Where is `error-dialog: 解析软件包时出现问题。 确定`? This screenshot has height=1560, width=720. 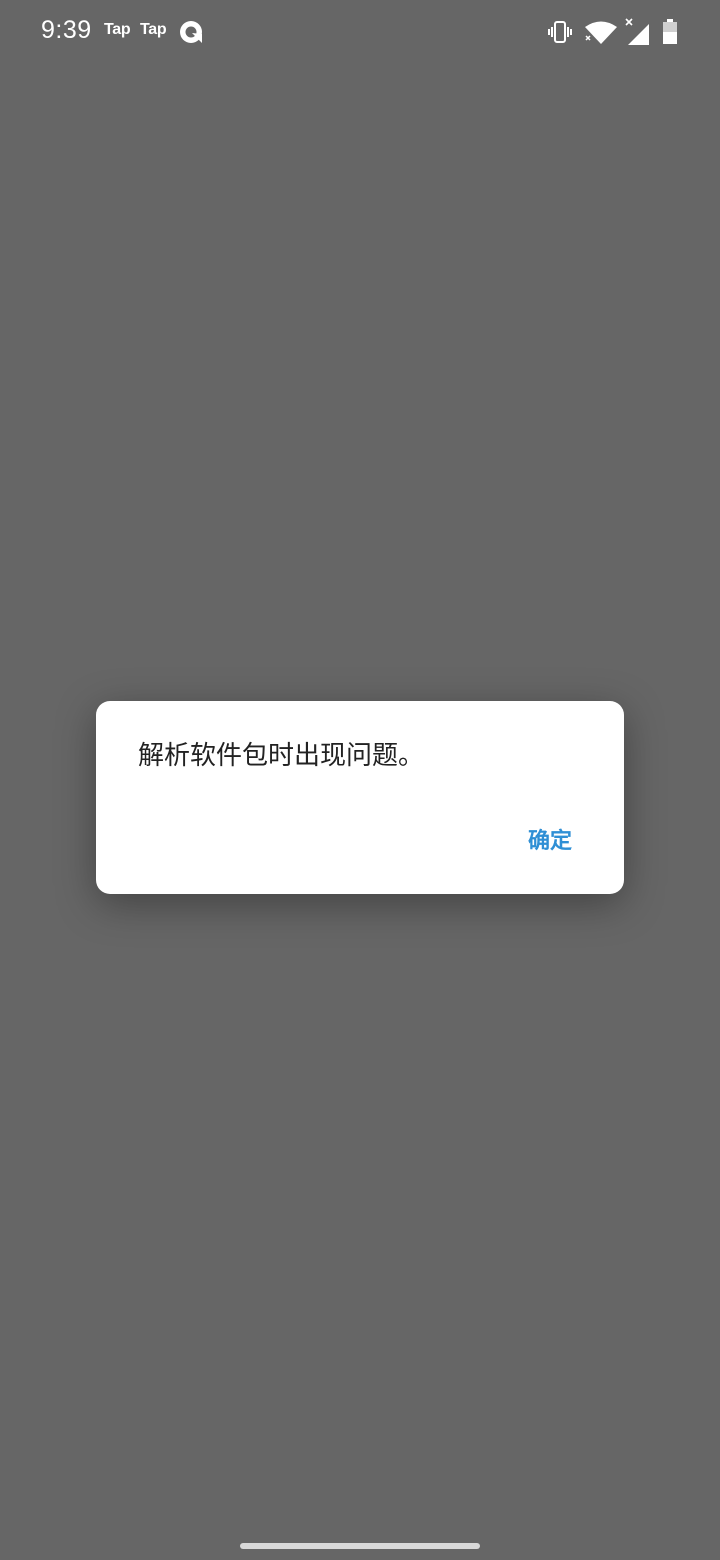 error-dialog: 解析软件包时出现问题。 确定 is located at coordinates (360, 797).